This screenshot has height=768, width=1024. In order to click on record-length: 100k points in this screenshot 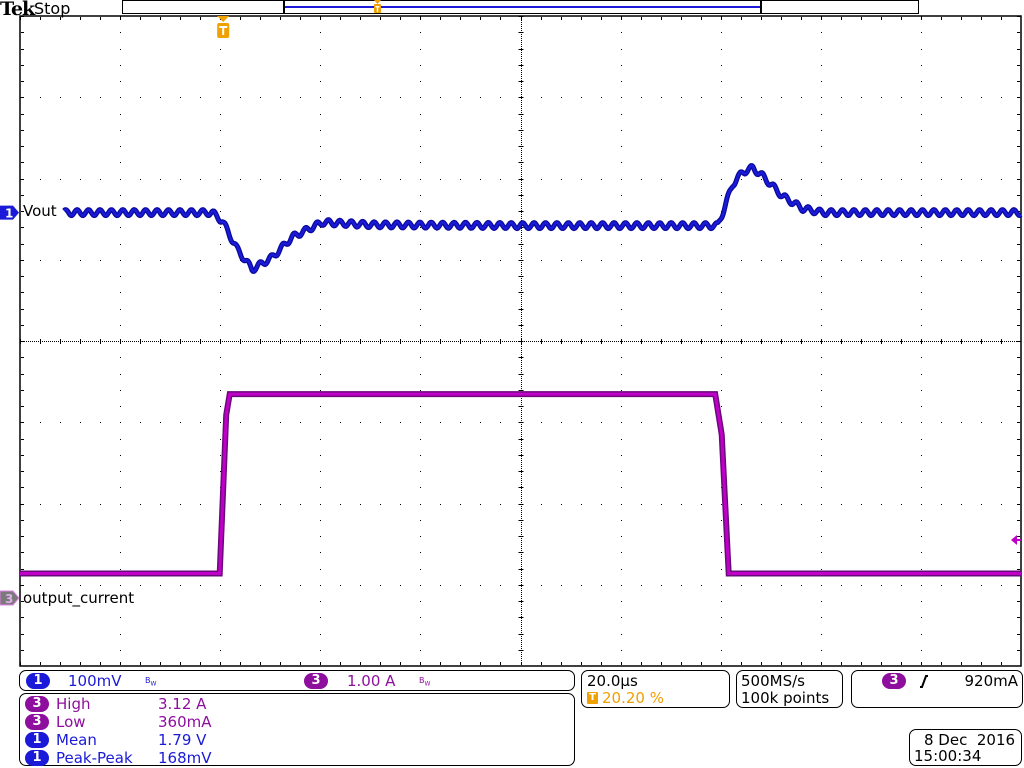, I will do `click(785, 698)`.